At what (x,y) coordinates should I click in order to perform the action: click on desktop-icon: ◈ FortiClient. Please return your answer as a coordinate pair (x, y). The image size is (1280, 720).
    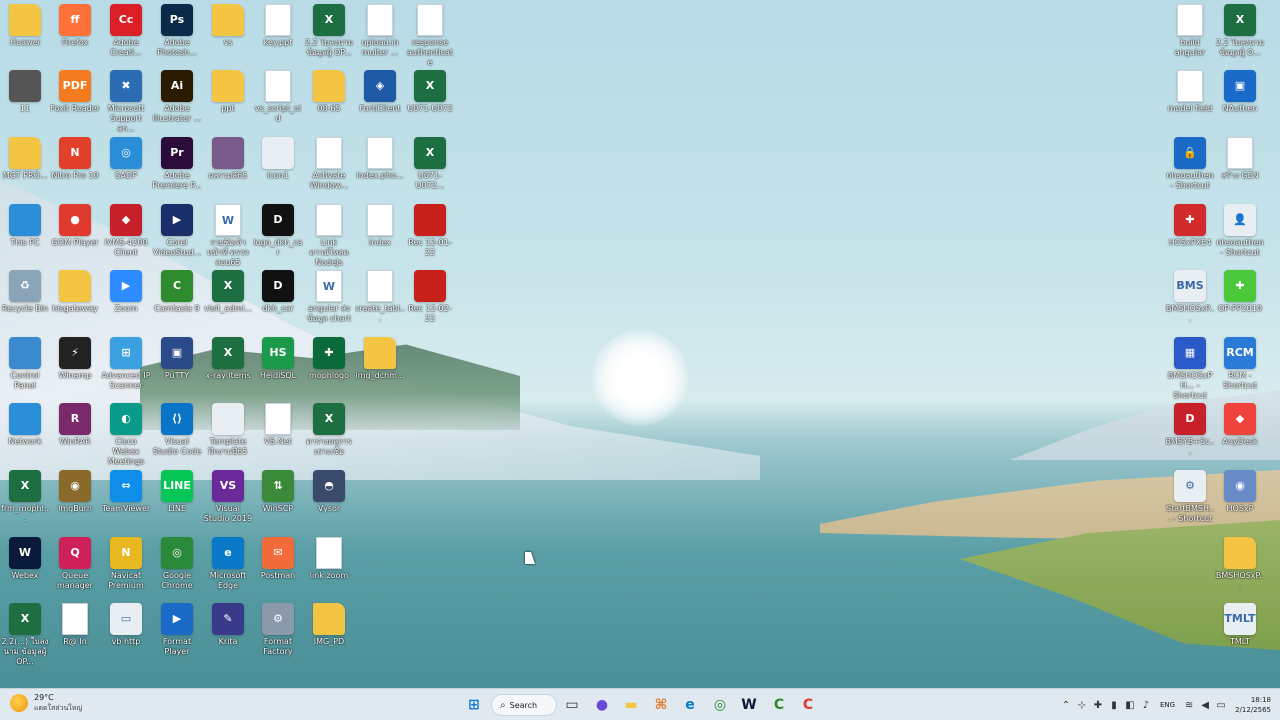
    Looking at the image, I should click on (380, 92).